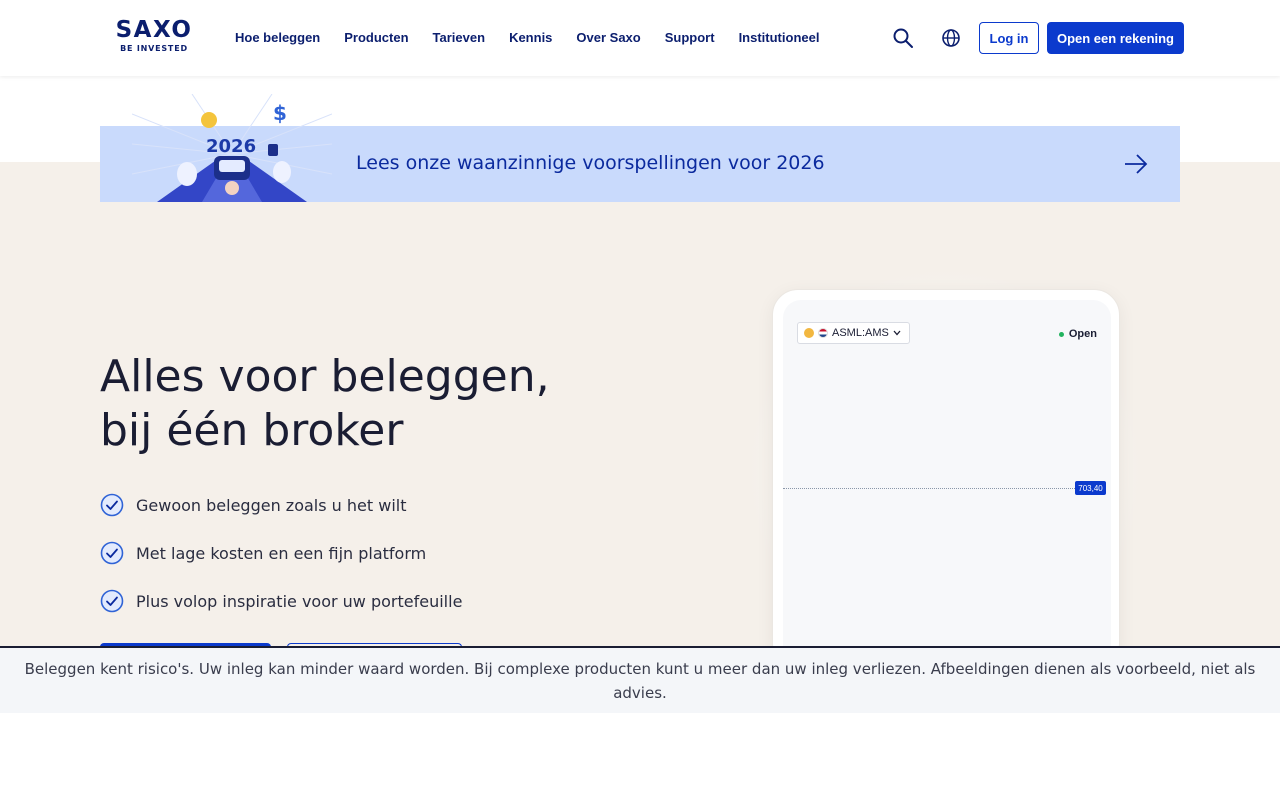 The image size is (1280, 800). I want to click on nav-item-kennis: Kennis, so click(530, 37).